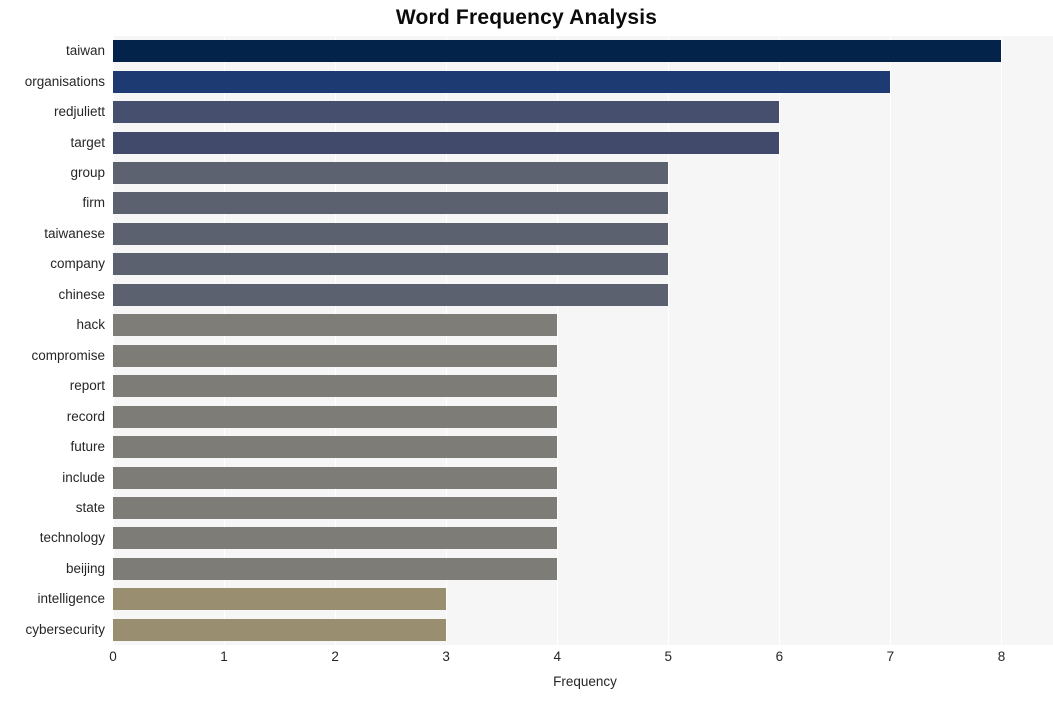 This screenshot has height=701, width=1053. Describe the element at coordinates (64, 81) in the screenshot. I see `y-tick-label-organisations: organisations` at that location.